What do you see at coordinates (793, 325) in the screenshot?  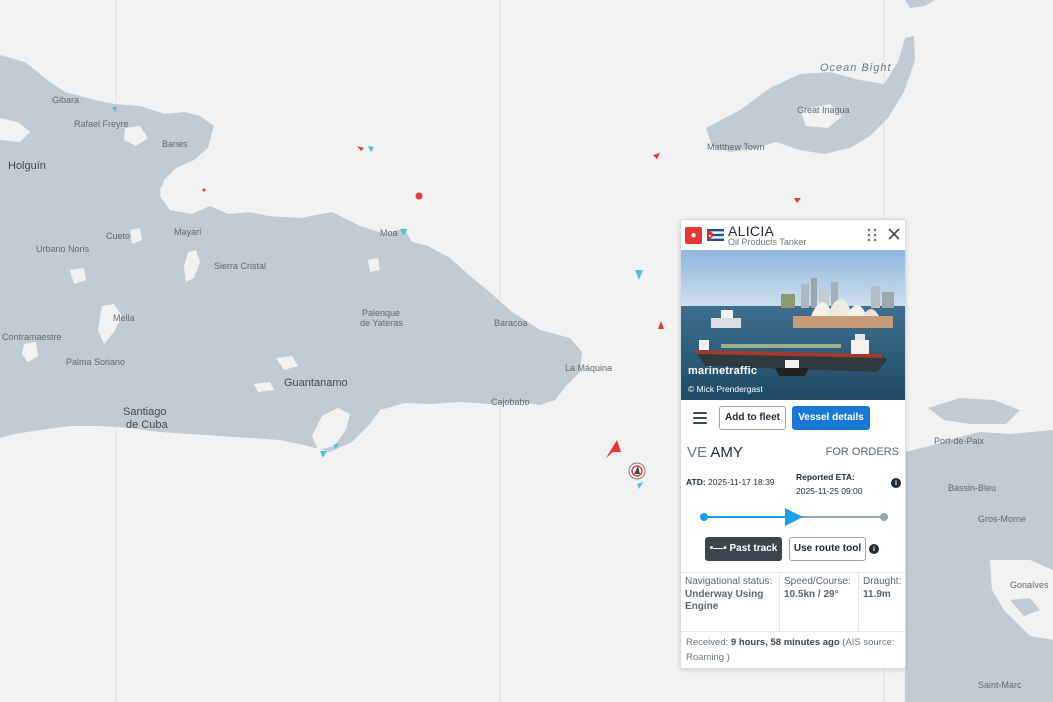 I see `vessel-photo: marinetraffic © Mick Prendergast` at bounding box center [793, 325].